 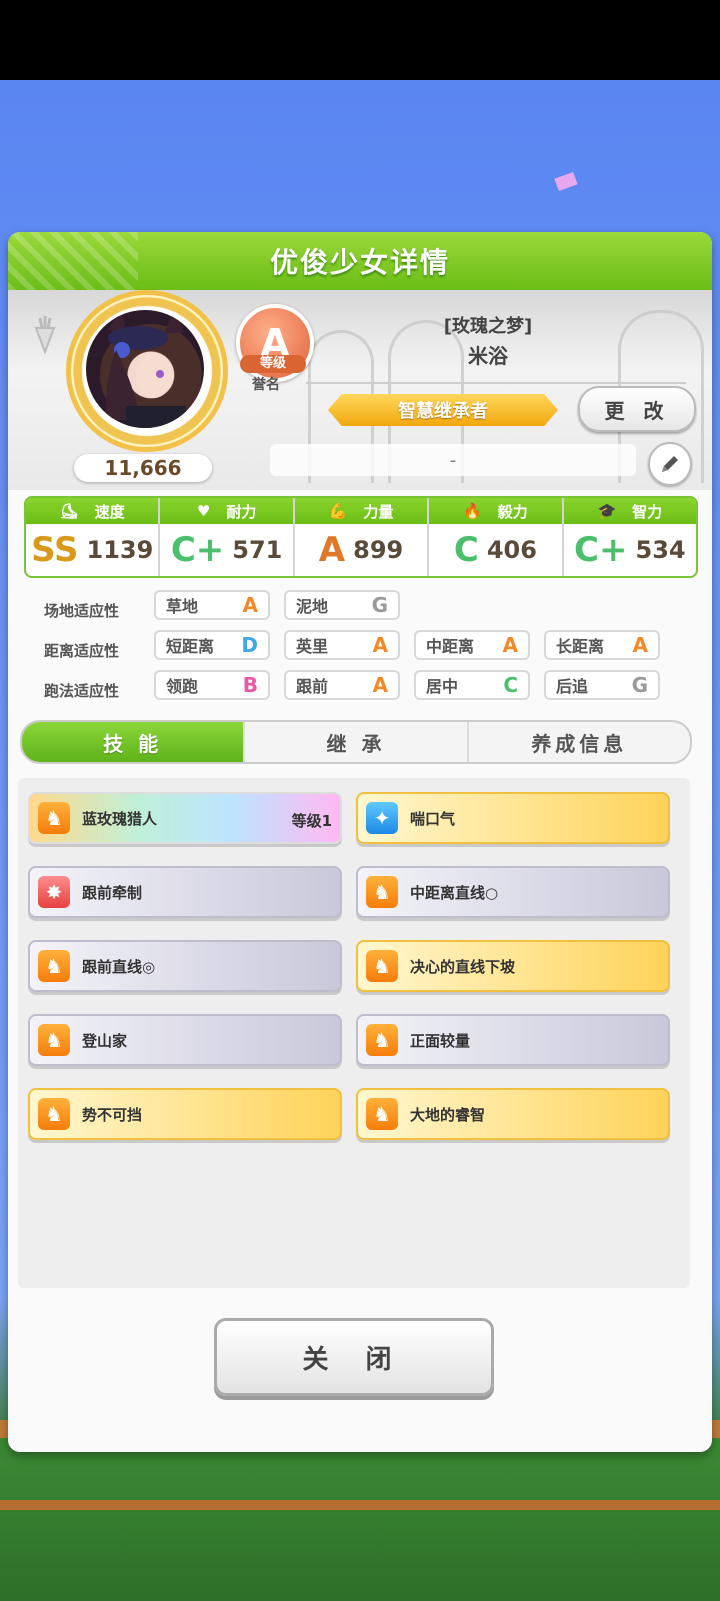 I want to click on skill-name: 决心的直线下坡, so click(x=463, y=966).